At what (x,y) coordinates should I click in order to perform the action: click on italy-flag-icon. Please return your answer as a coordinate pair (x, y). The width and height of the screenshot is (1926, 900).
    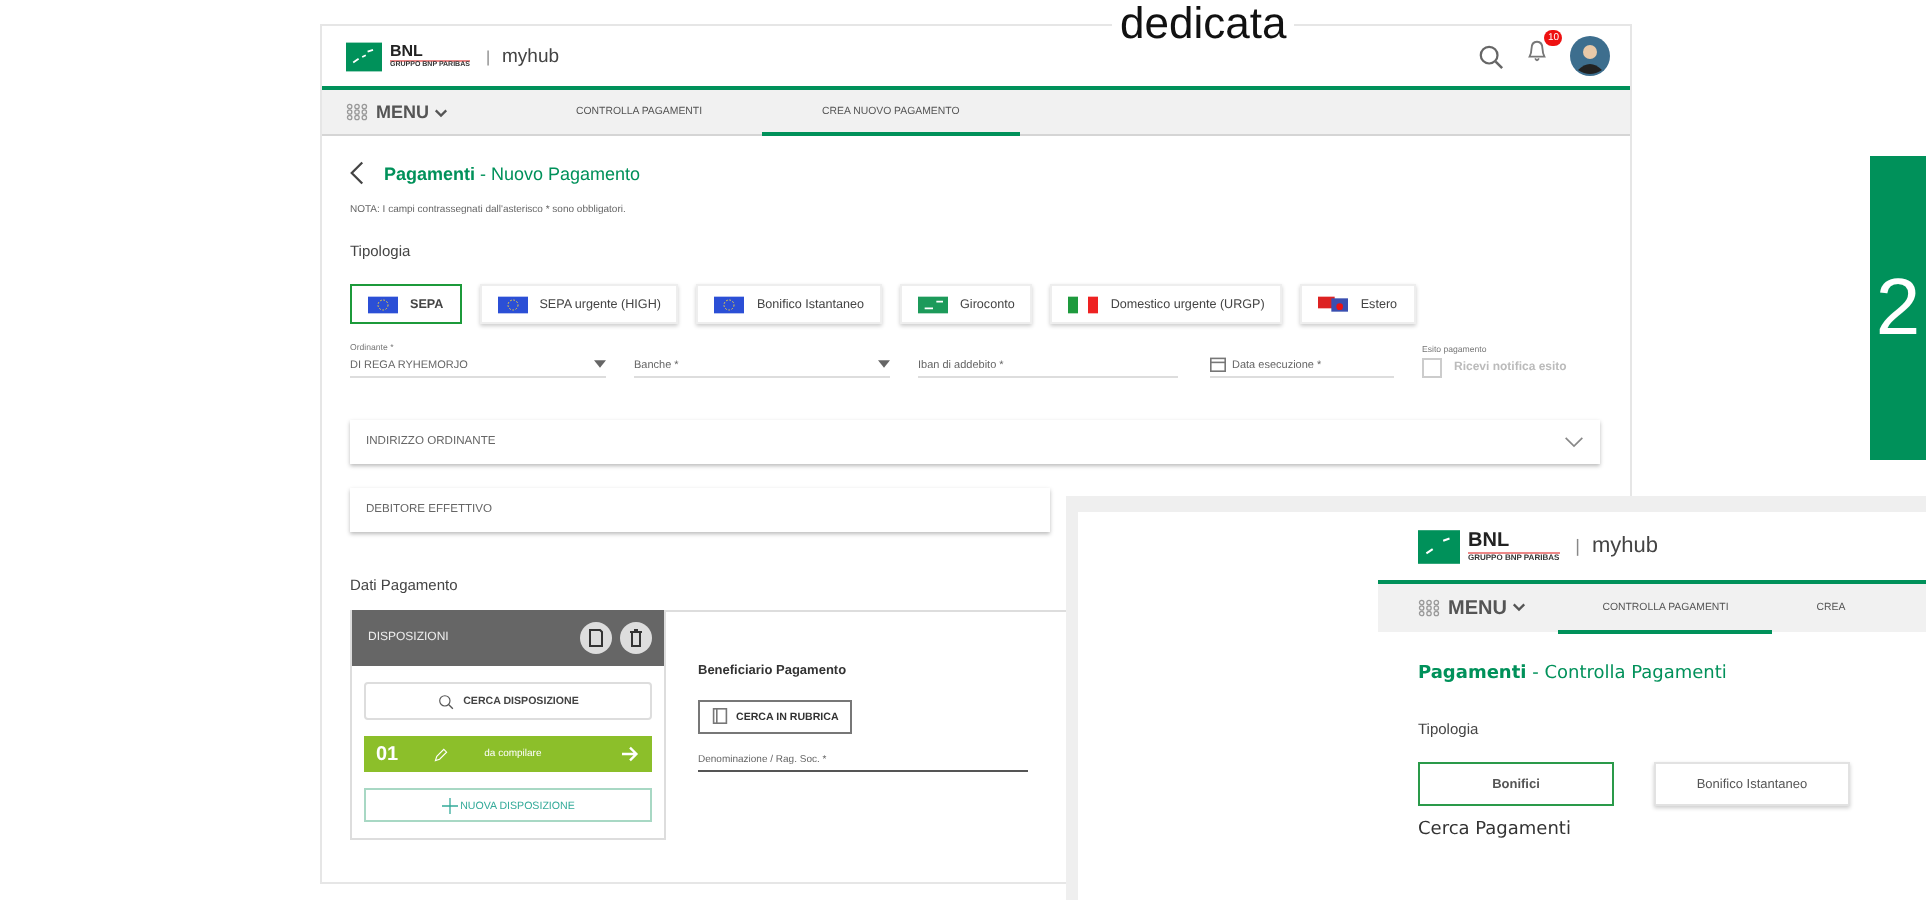
    Looking at the image, I should click on (1083, 304).